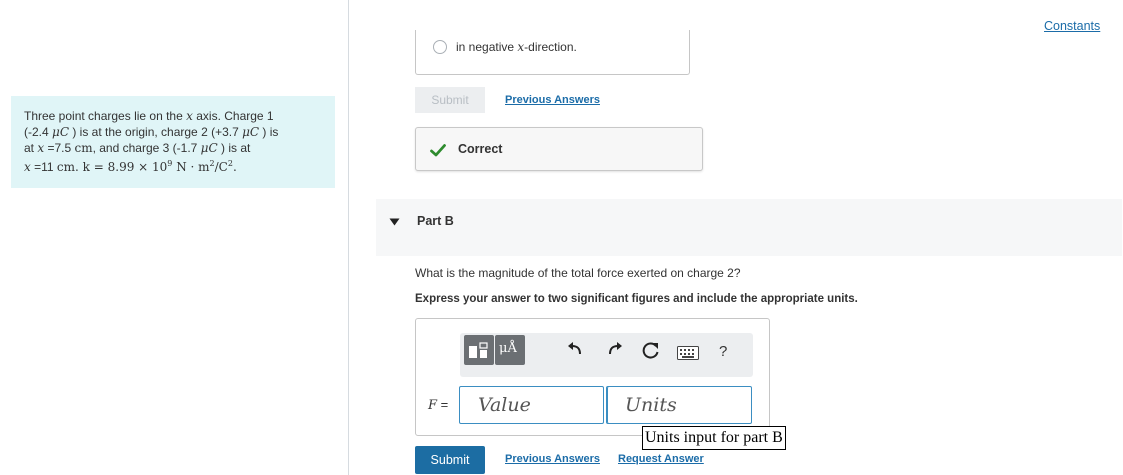  What do you see at coordinates (552, 459) in the screenshot?
I see `part-b-previous-answers-link: Previous Answers` at bounding box center [552, 459].